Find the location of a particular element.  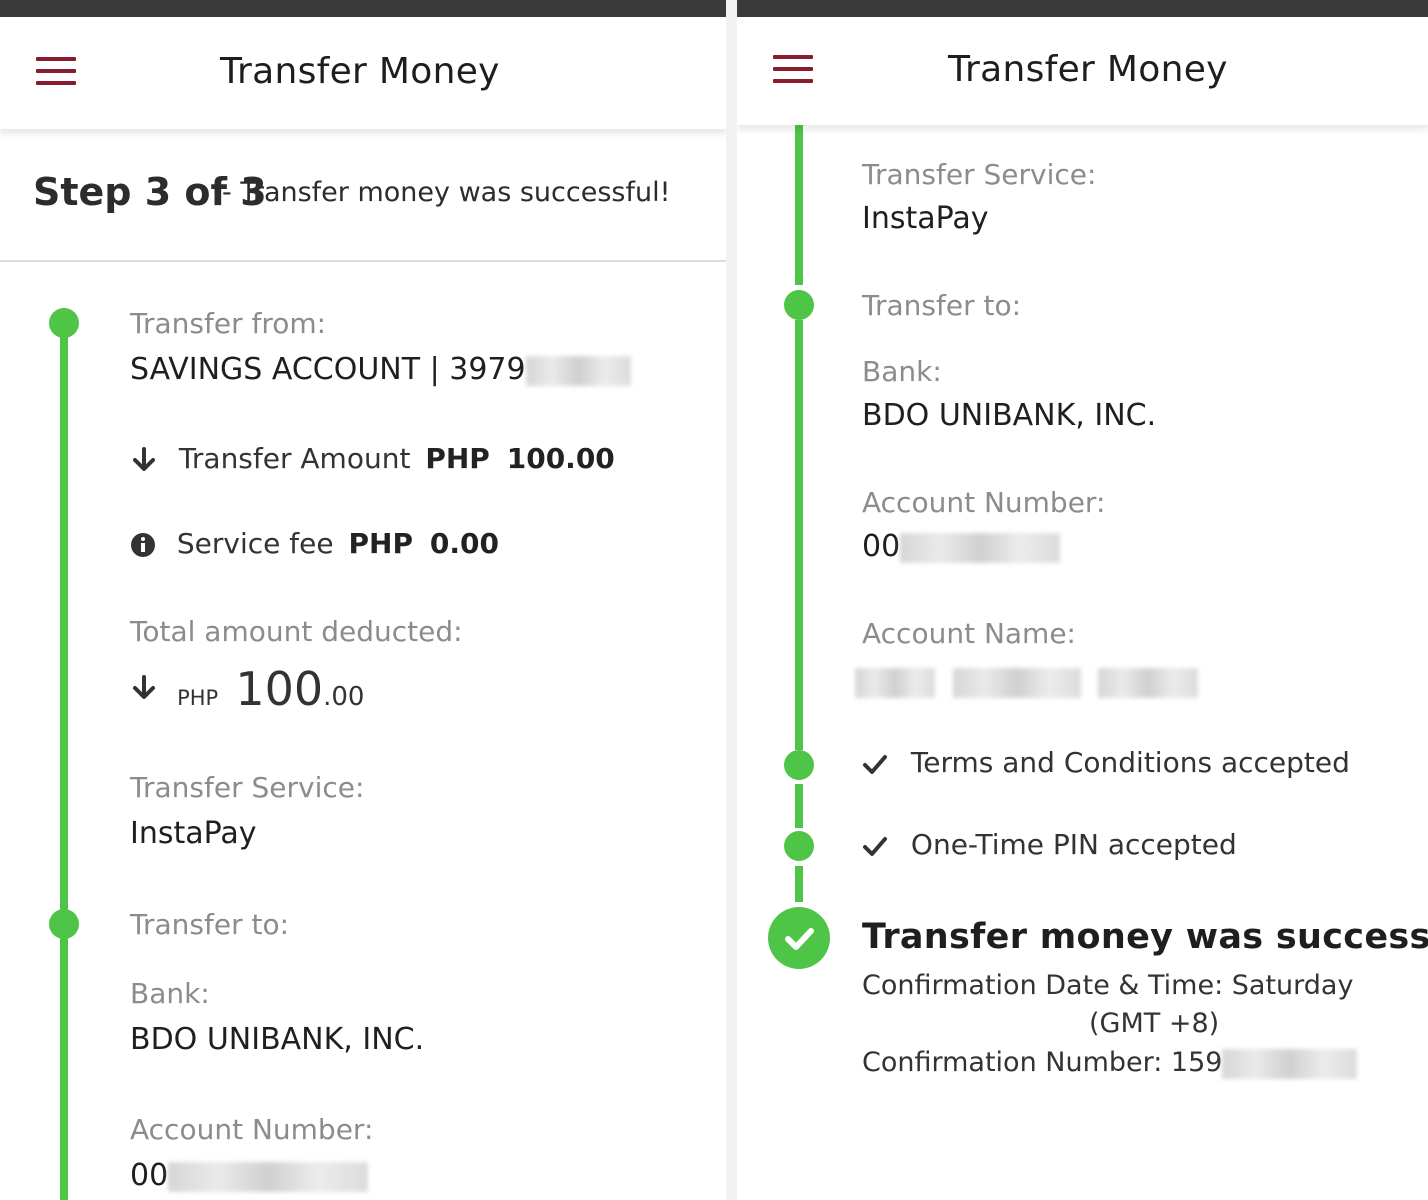

transfer-amount-value: 100.00 is located at coordinates (560, 458).